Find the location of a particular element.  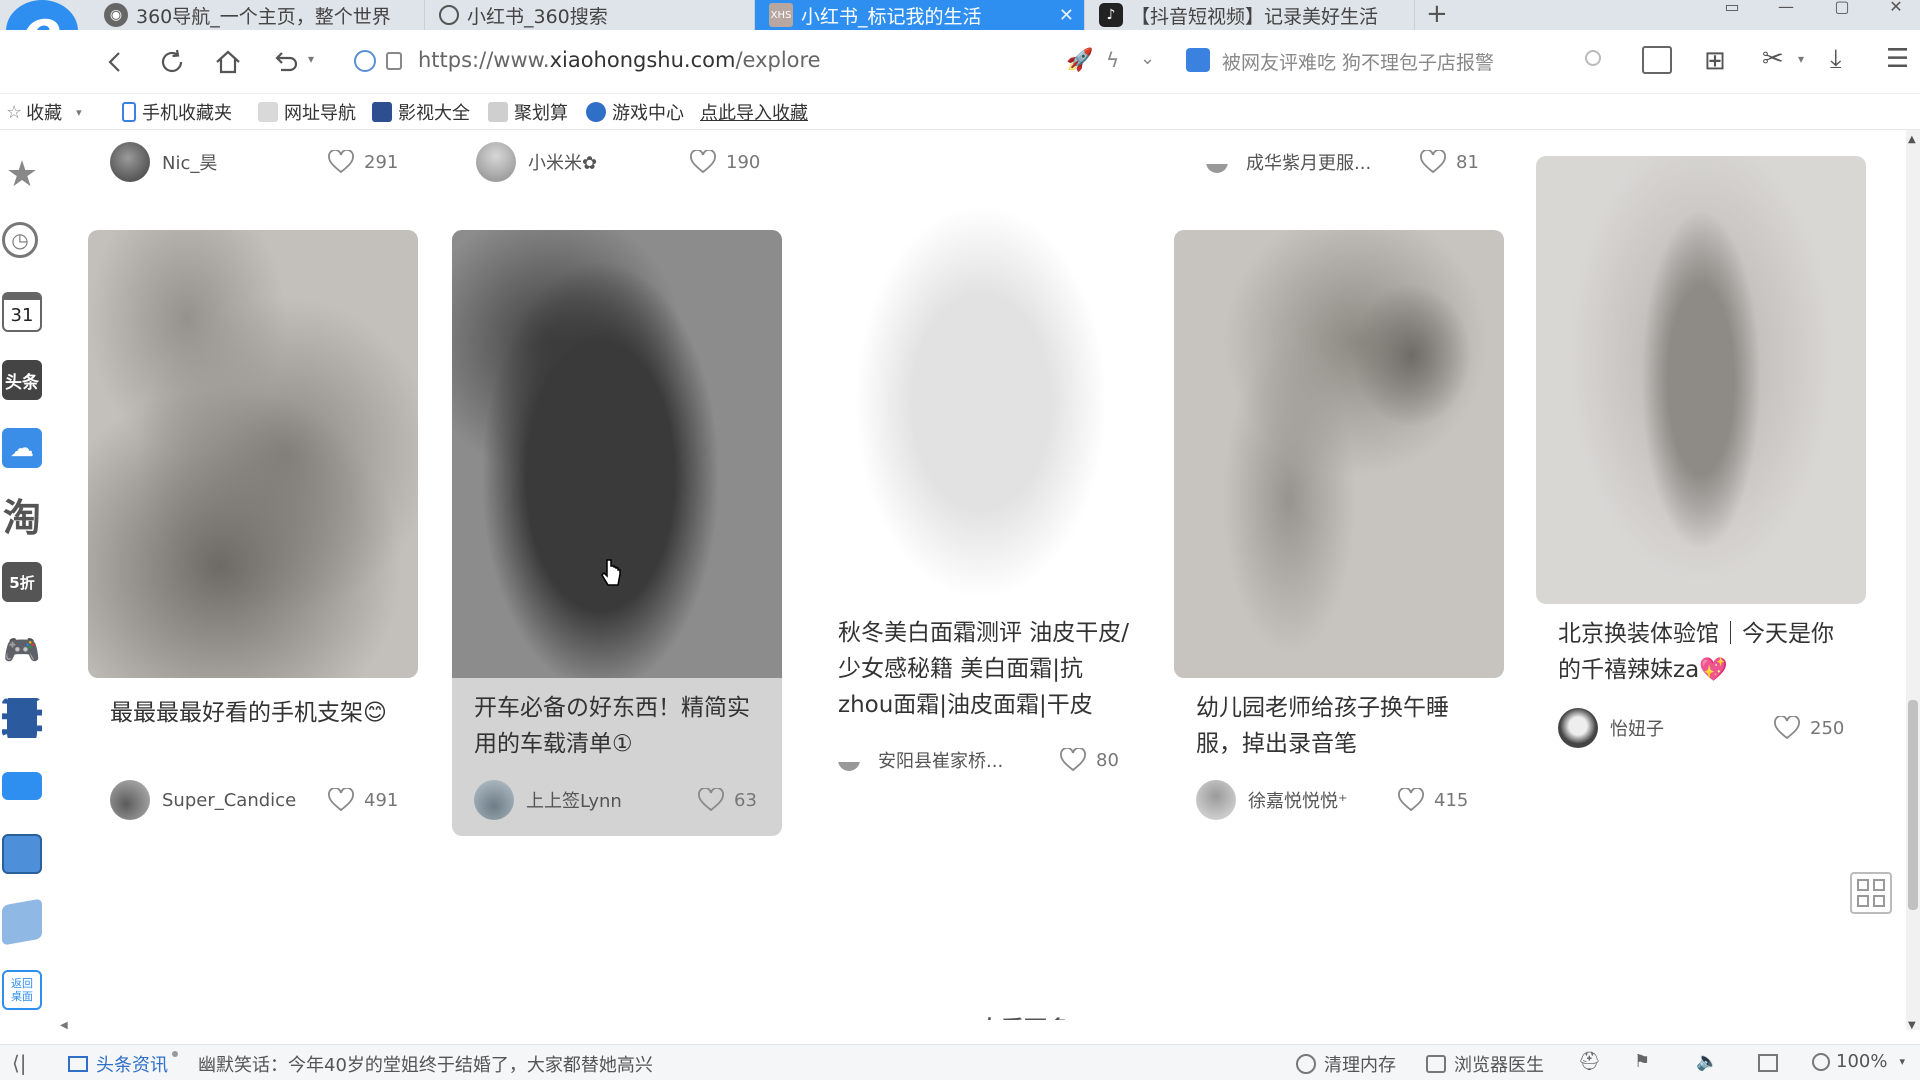

cloud-icon: ☁ is located at coordinates (22, 448).